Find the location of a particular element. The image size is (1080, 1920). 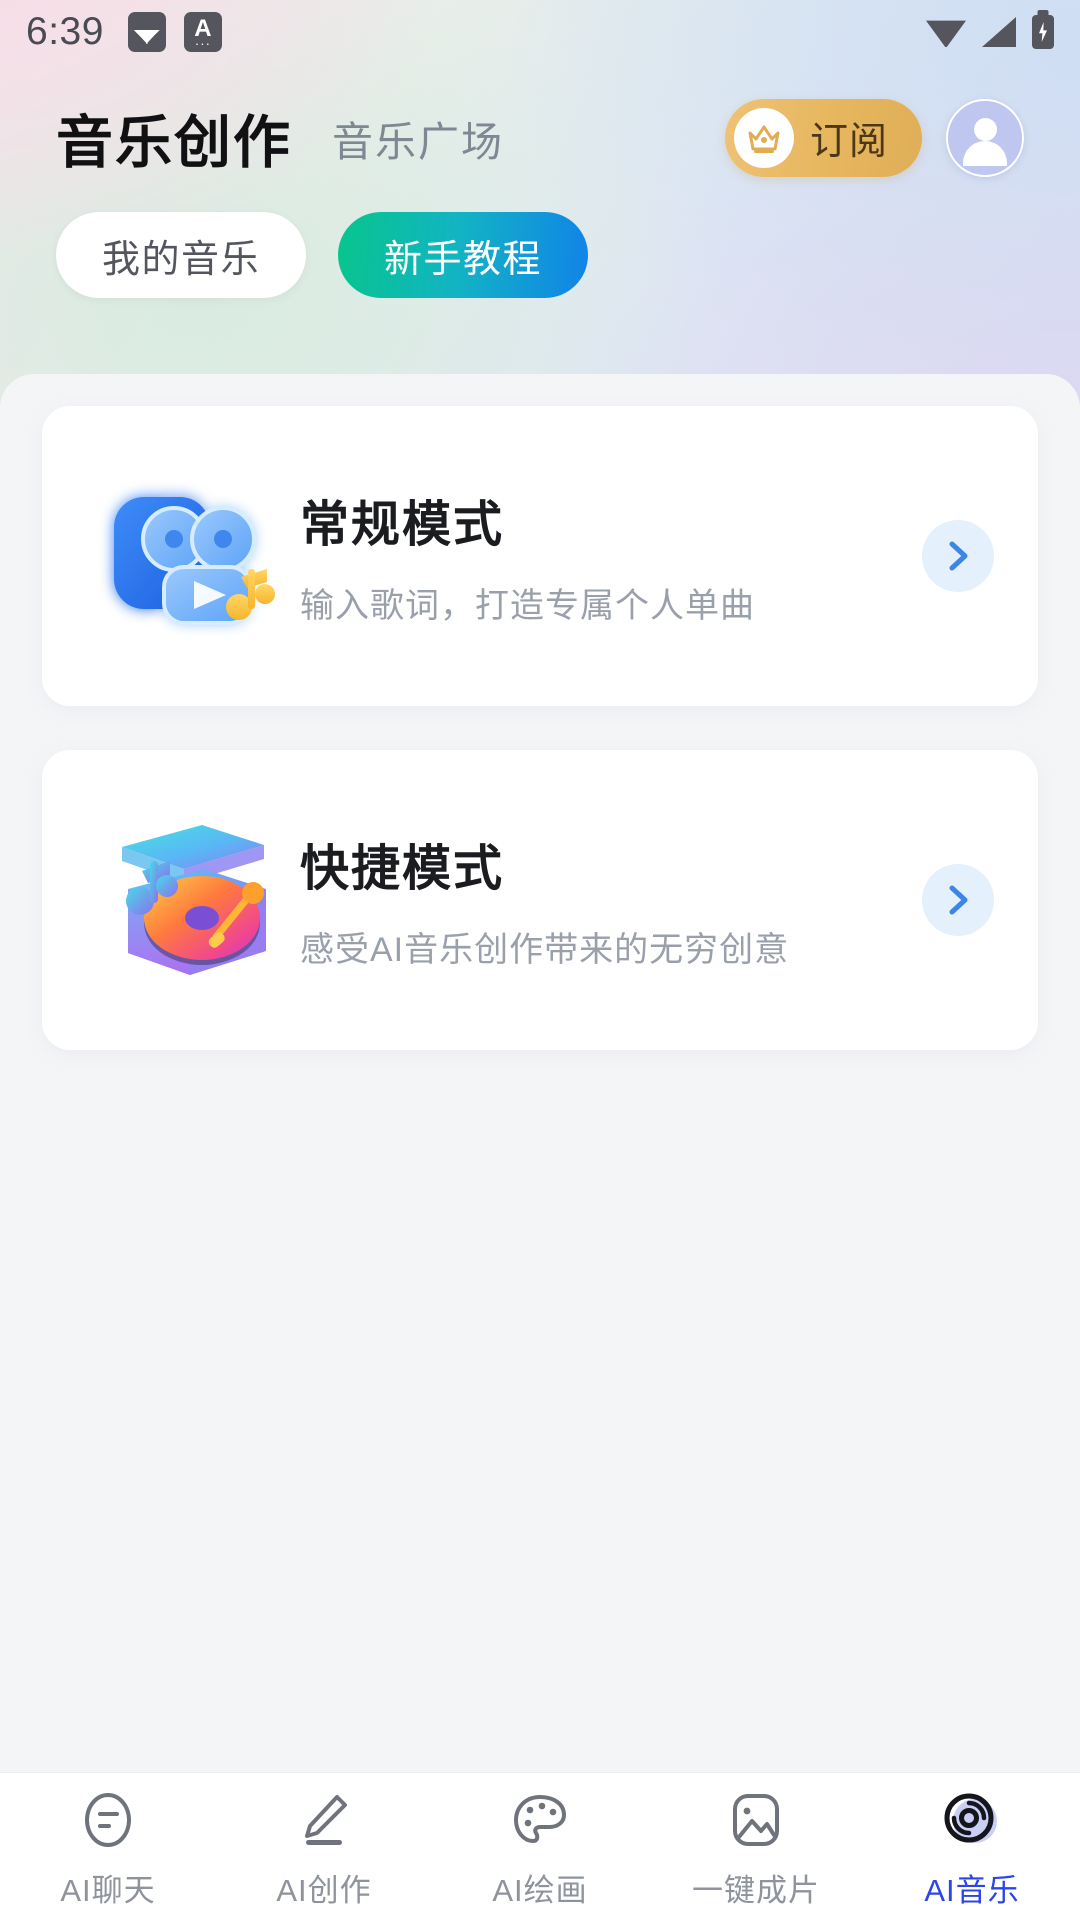

tab-my-music: 我的音乐 is located at coordinates (181, 255).